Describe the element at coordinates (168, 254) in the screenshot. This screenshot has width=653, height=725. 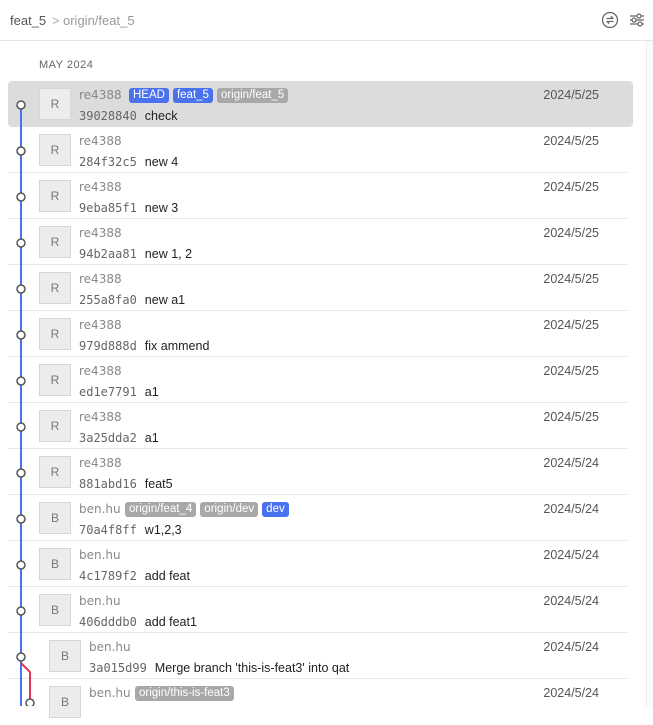
I see `commit-message: new 1, 2` at that location.